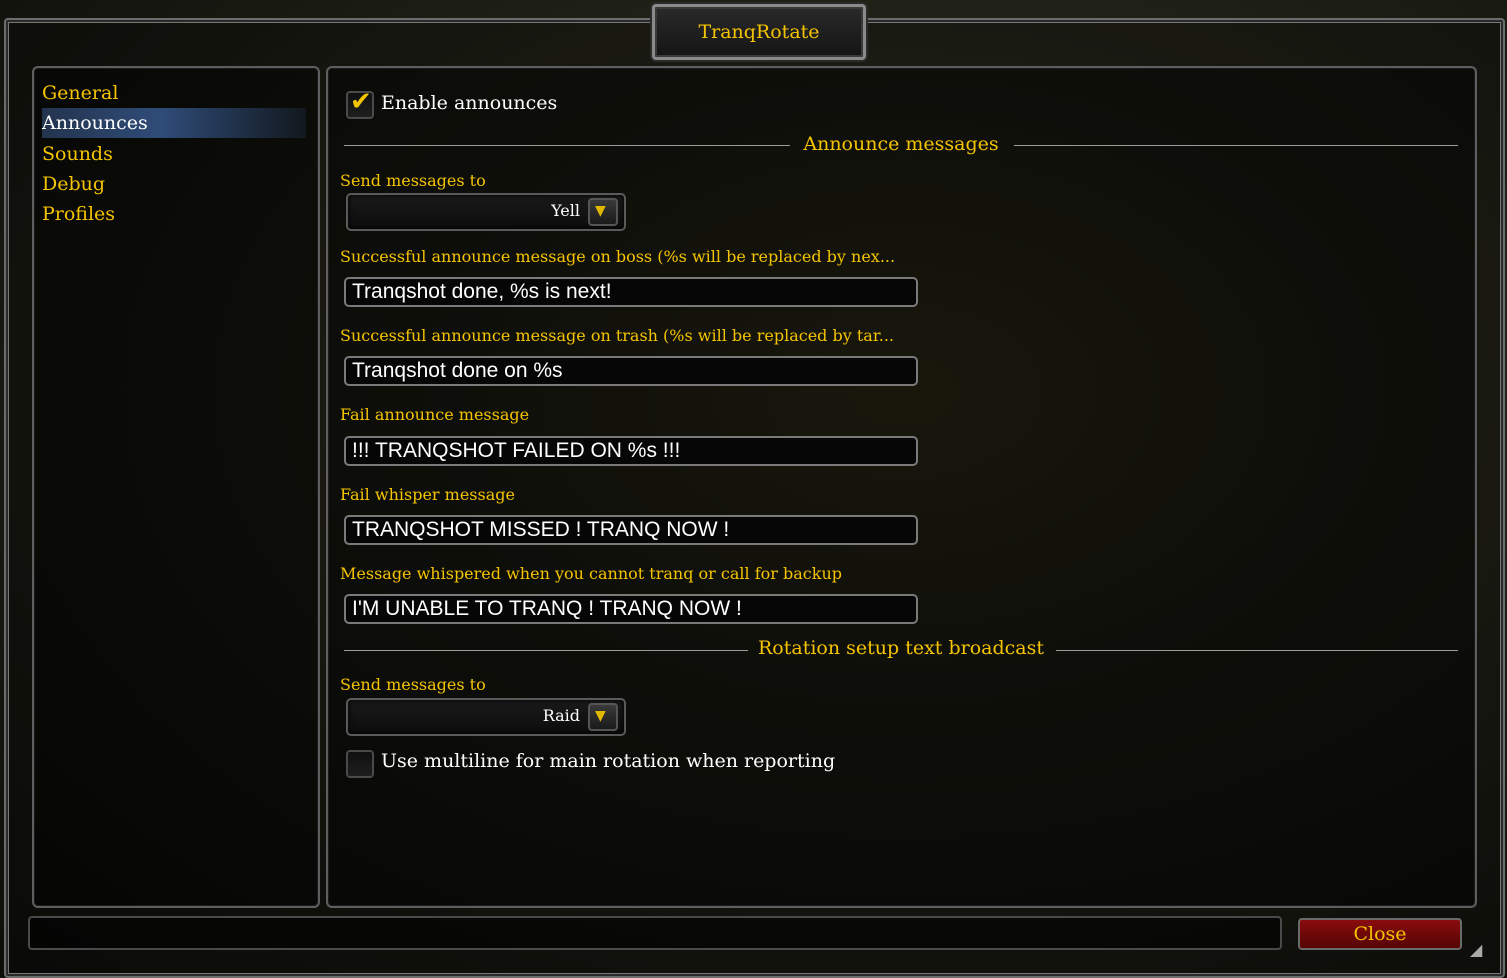 The image size is (1507, 978). What do you see at coordinates (469, 103) in the screenshot?
I see `enable-announces-label: Enable announces` at bounding box center [469, 103].